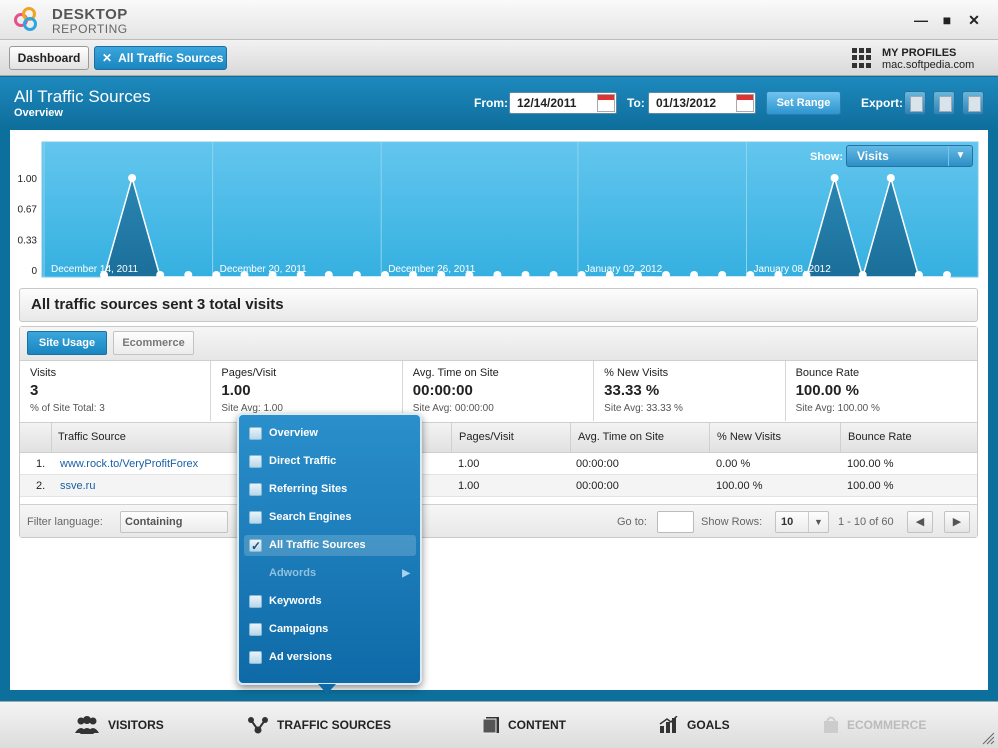 This screenshot has width=998, height=748. Describe the element at coordinates (28, 21) in the screenshot. I see `app-logo-icon` at that location.